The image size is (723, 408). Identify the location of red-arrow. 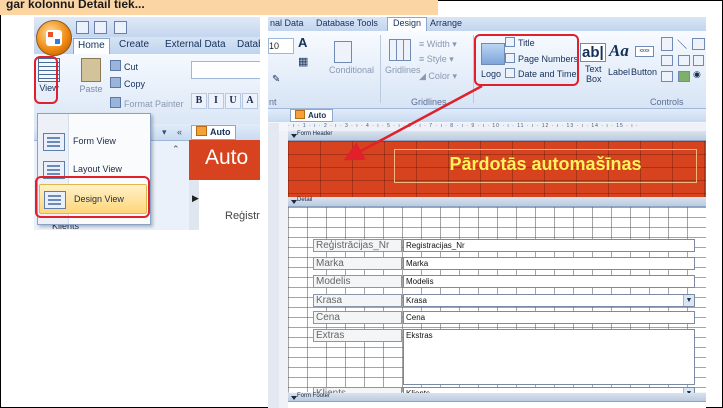
(413, 122).